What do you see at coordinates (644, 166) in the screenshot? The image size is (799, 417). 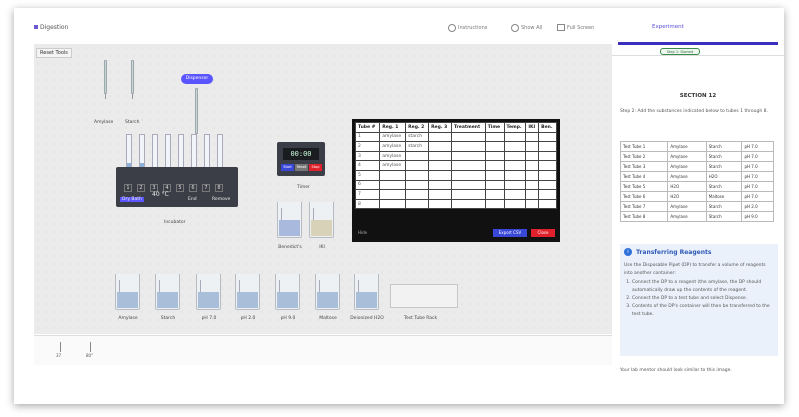 I see `tube-cell: Test Tube 3` at bounding box center [644, 166].